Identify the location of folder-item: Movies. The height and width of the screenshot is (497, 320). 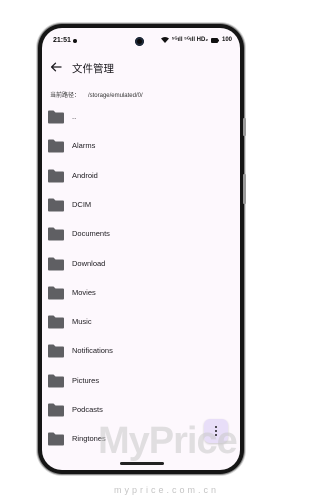
(141, 292).